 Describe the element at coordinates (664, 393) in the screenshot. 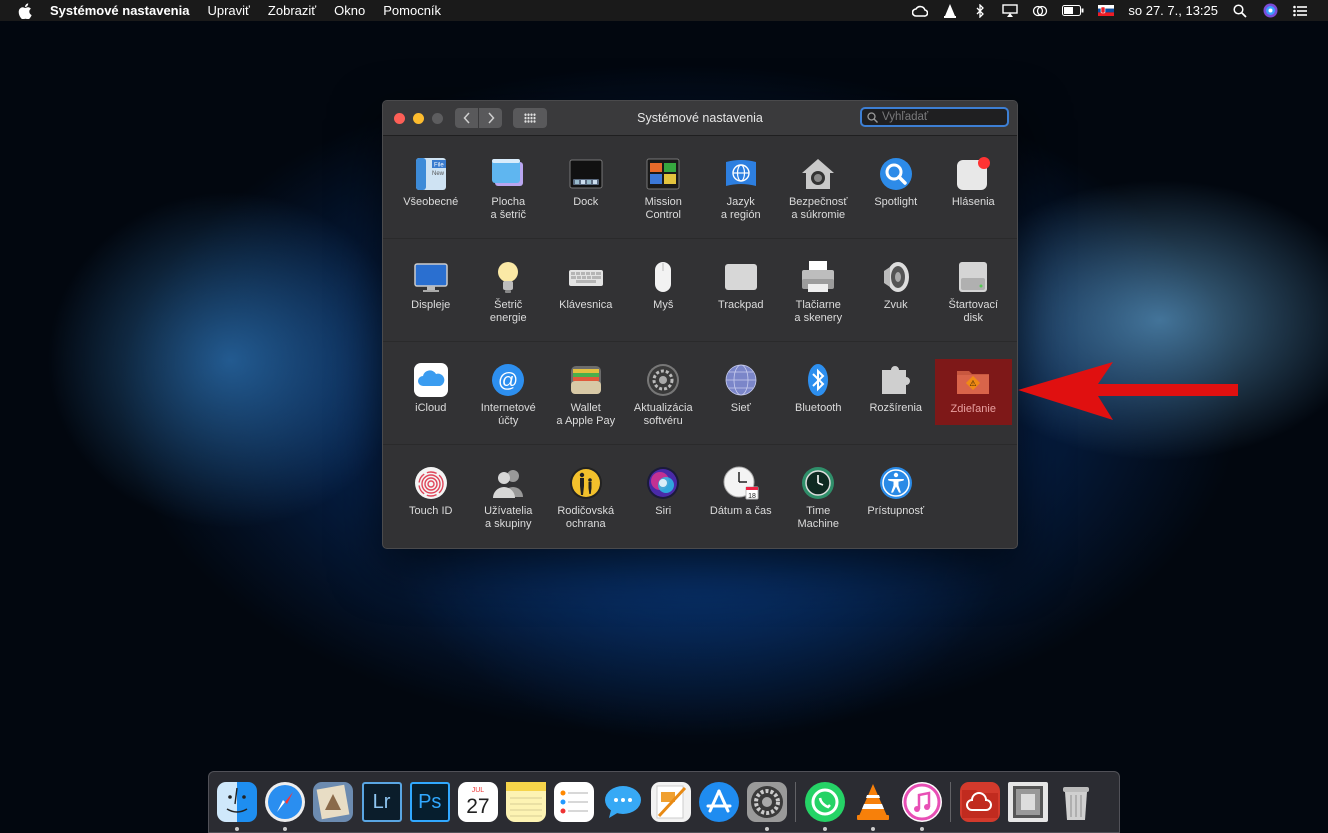

I see `pref-software-update: Aktualizácia softvéru` at that location.